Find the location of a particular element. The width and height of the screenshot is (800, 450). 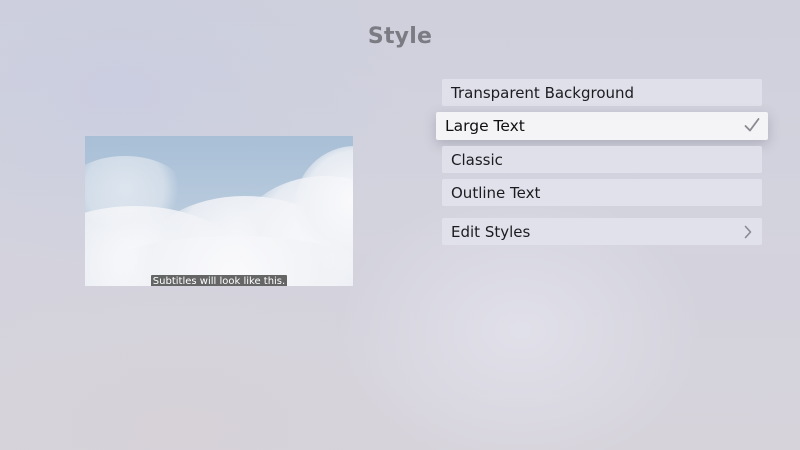

chevron-right-icon is located at coordinates (748, 232).